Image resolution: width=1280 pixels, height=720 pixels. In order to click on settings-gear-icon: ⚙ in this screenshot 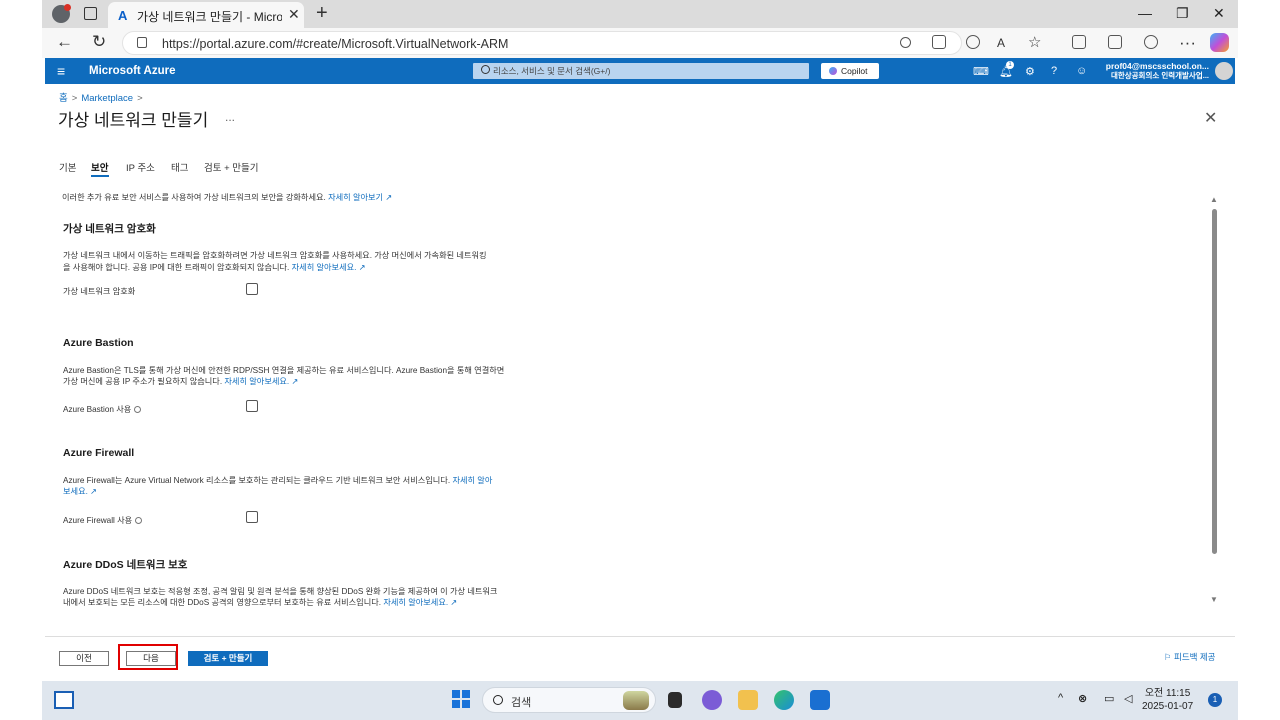, I will do `click(1030, 71)`.